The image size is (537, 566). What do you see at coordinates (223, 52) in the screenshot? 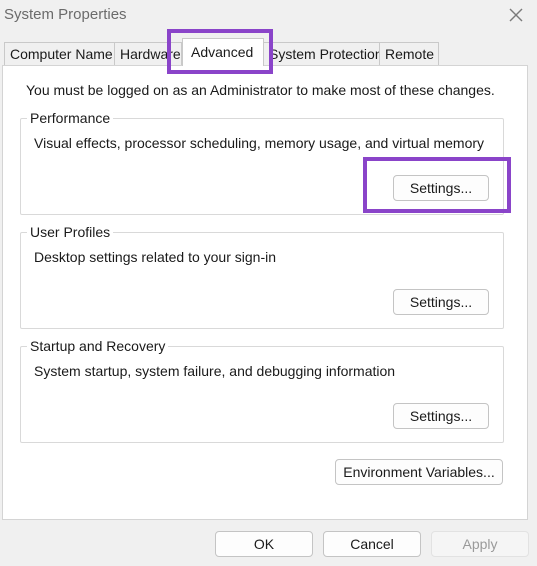
I see `tab-advanced: Advanced` at bounding box center [223, 52].